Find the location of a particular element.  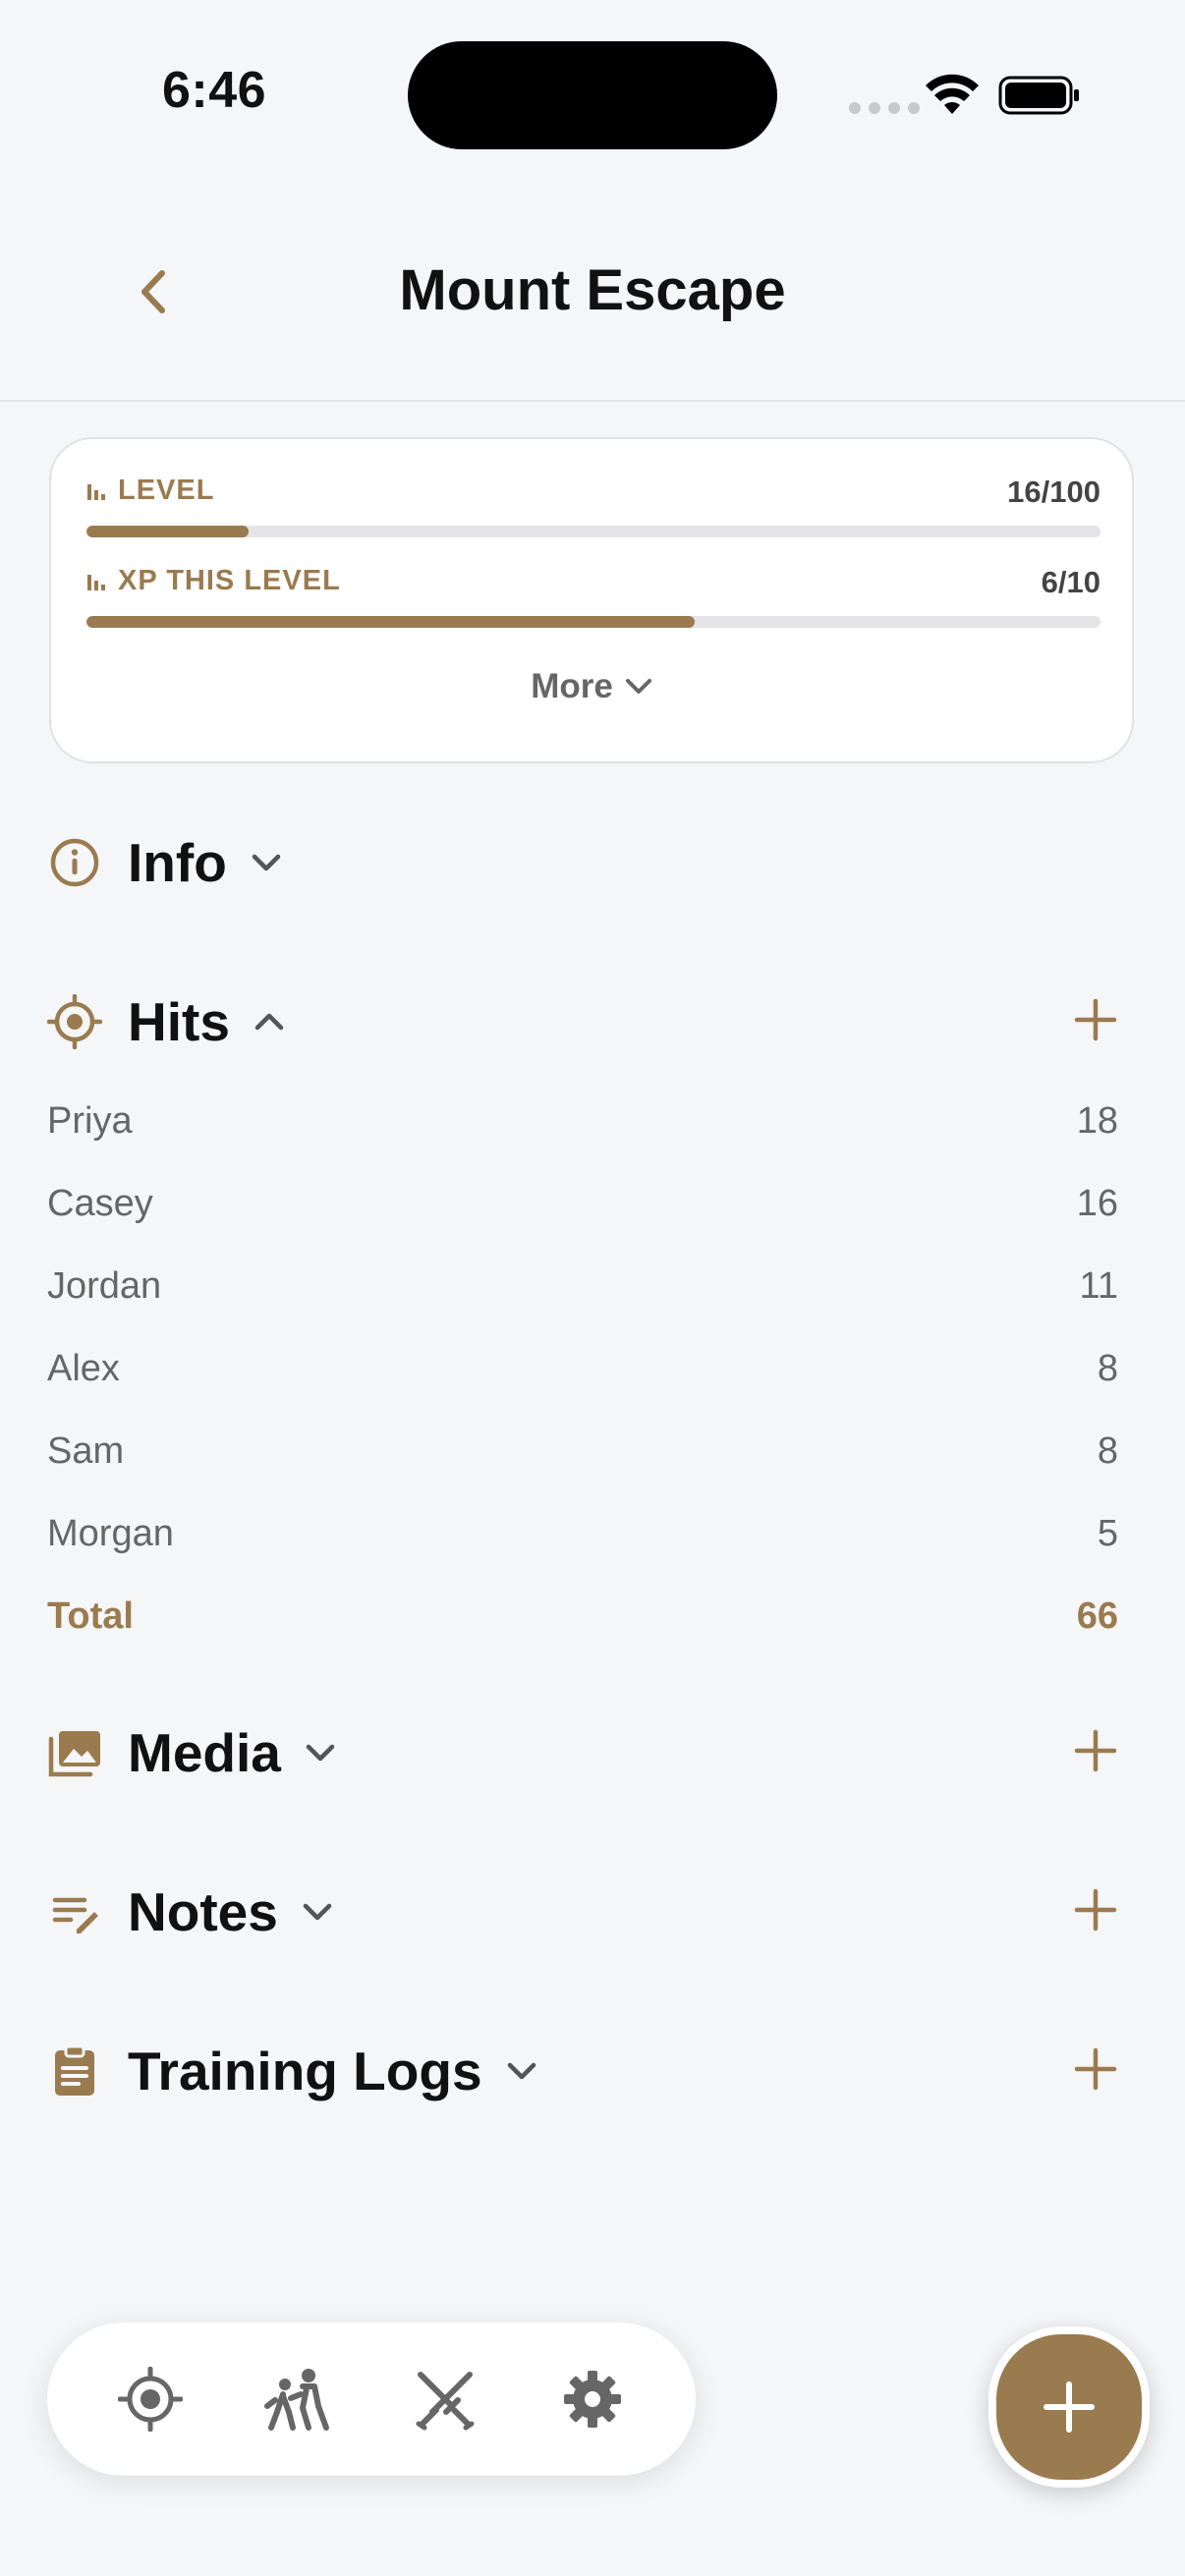

header-divider is located at coordinates (592, 401).